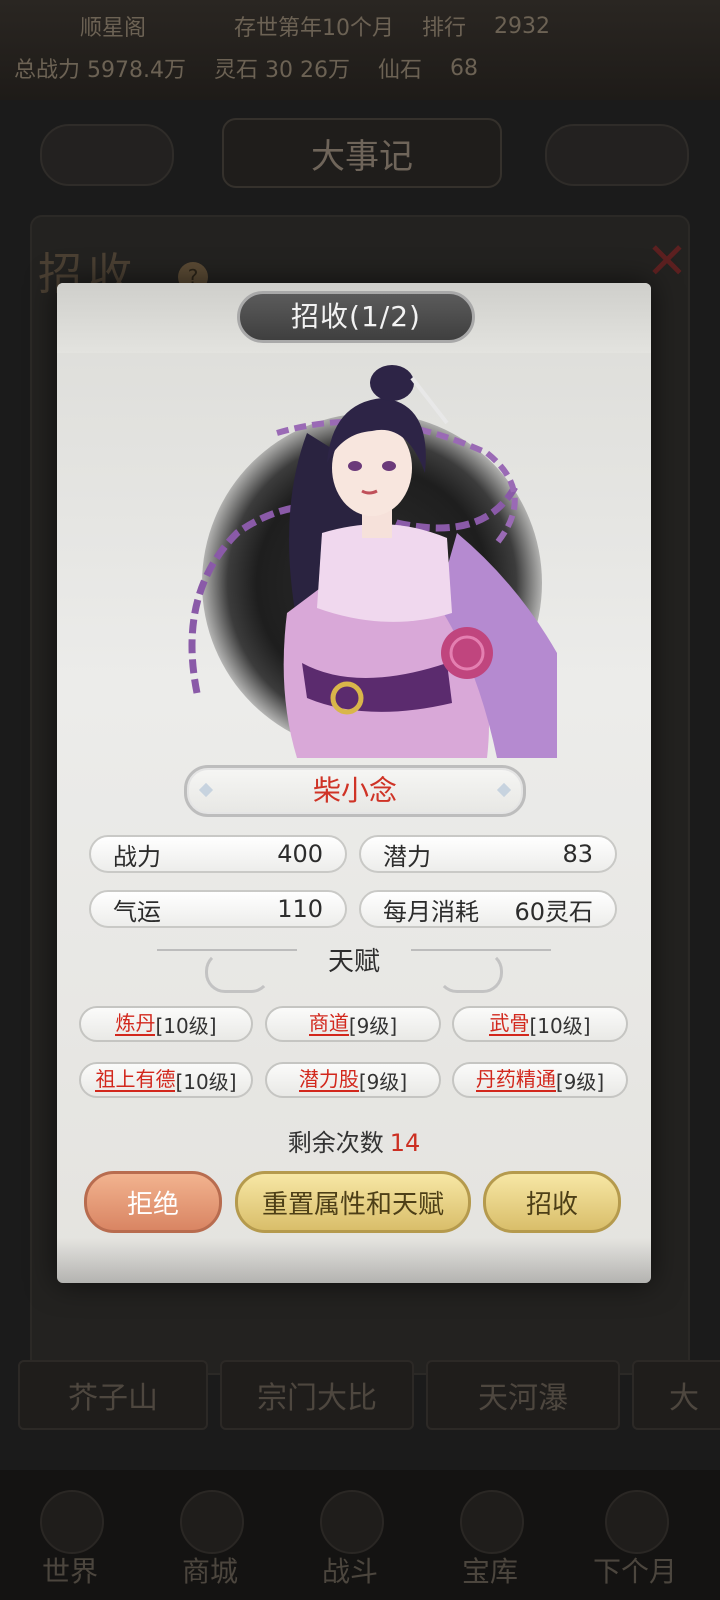 Image resolution: width=720 pixels, height=1600 pixels. Describe the element at coordinates (488, 854) in the screenshot. I see `stat-potential: 潜力 83` at that location.